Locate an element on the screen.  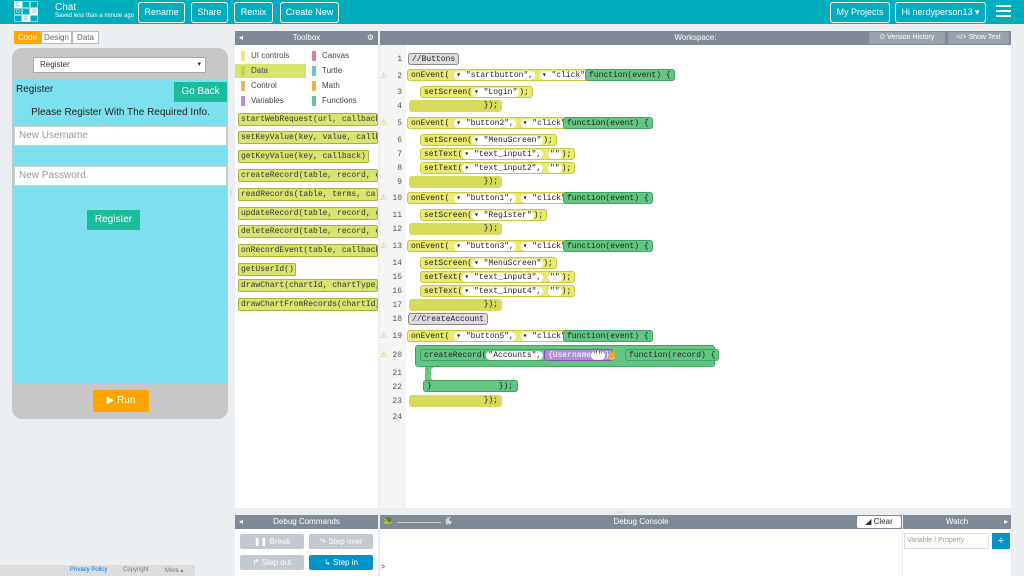
hamburger-menu-icon is located at coordinates (1003, 11).